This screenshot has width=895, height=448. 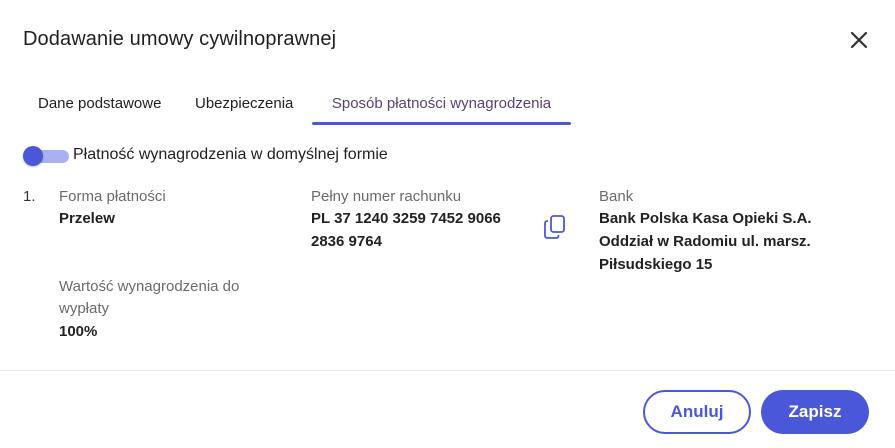 What do you see at coordinates (441, 104) in the screenshot?
I see `tab-payment-method: Sposób płatności wynagrodzenia` at bounding box center [441, 104].